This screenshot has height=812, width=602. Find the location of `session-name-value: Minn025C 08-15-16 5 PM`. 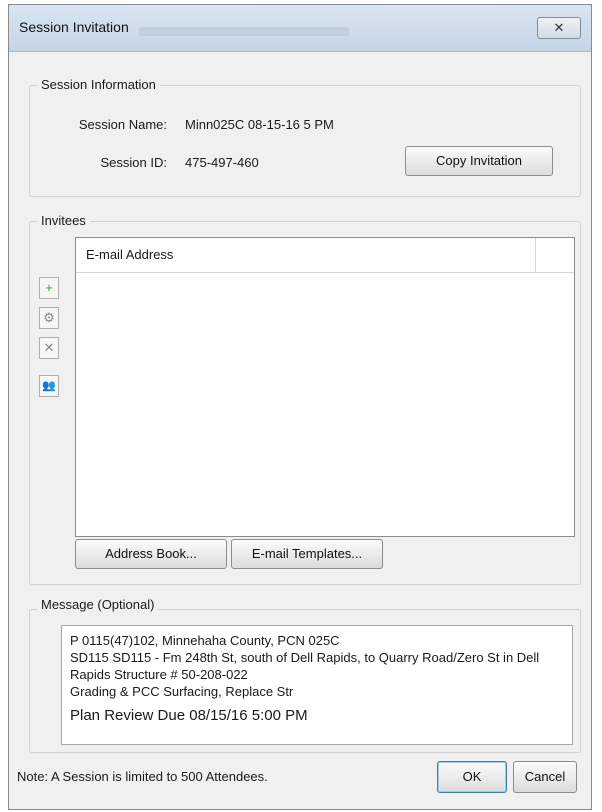

session-name-value: Minn025C 08-15-16 5 PM is located at coordinates (259, 124).